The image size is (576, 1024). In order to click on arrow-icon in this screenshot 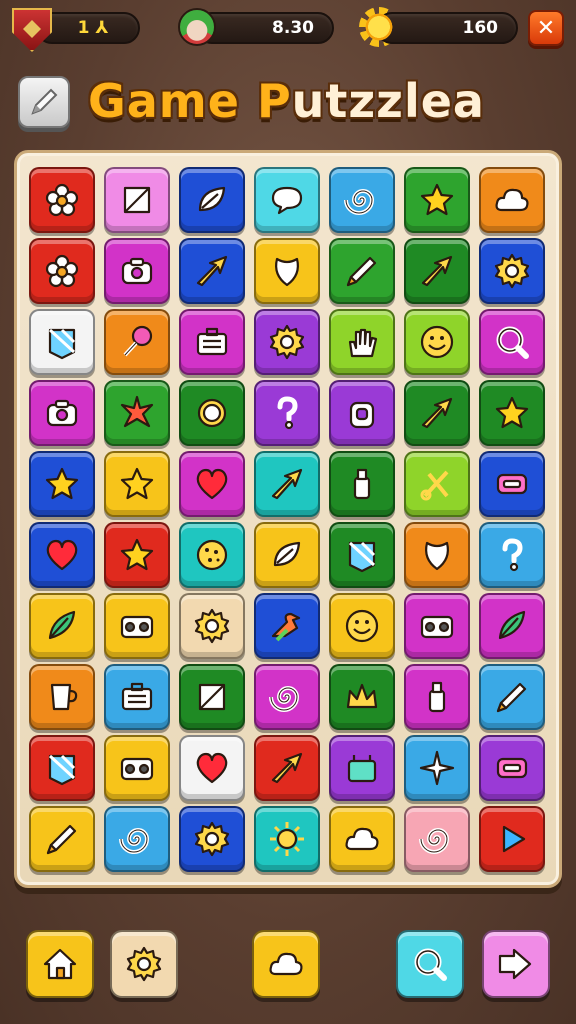, I will do `click(437, 413)`.